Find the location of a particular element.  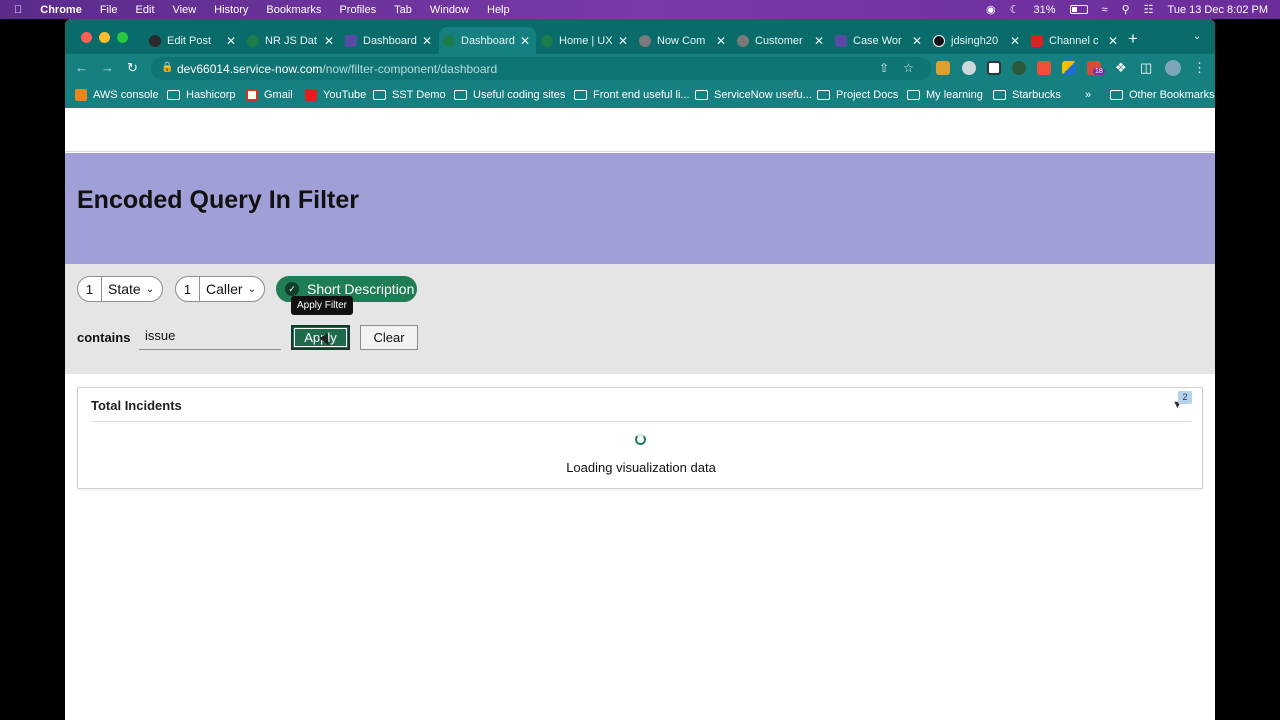

record-icon: ◉ is located at coordinates (991, 9).